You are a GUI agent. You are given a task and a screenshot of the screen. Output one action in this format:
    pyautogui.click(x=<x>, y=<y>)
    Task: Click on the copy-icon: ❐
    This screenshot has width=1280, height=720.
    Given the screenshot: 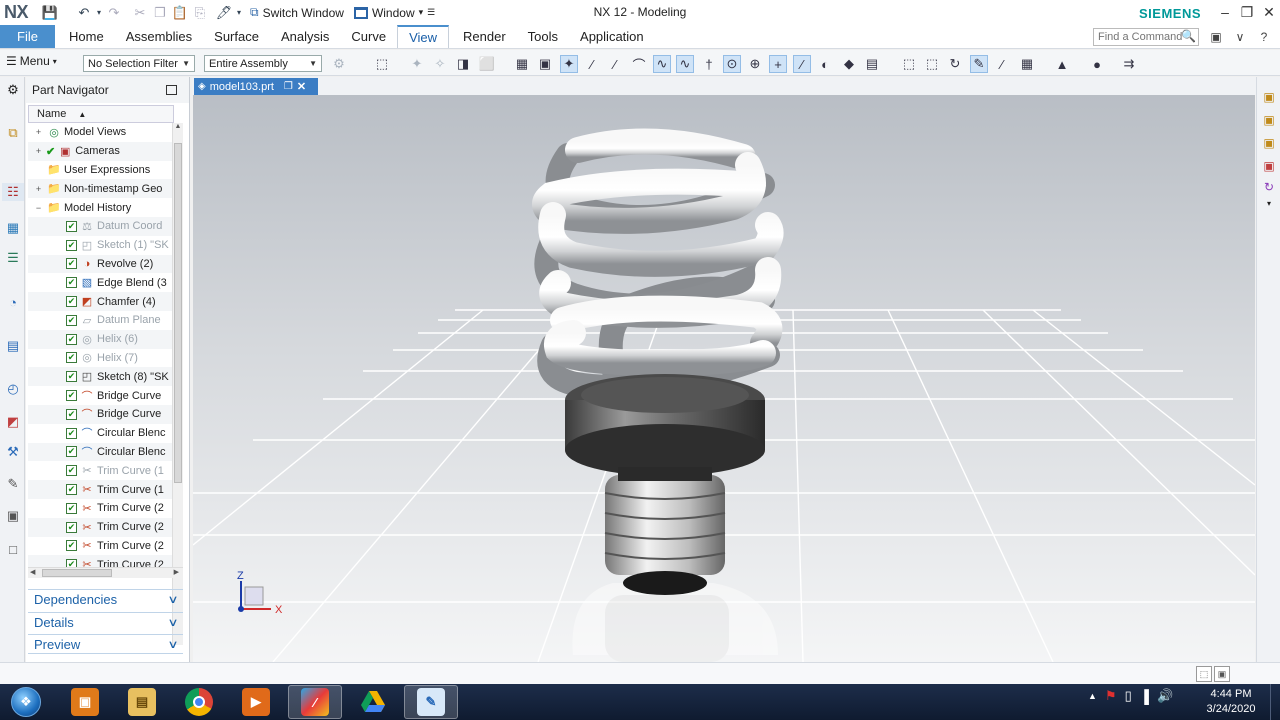 What is the action you would take?
    pyautogui.click(x=160, y=13)
    